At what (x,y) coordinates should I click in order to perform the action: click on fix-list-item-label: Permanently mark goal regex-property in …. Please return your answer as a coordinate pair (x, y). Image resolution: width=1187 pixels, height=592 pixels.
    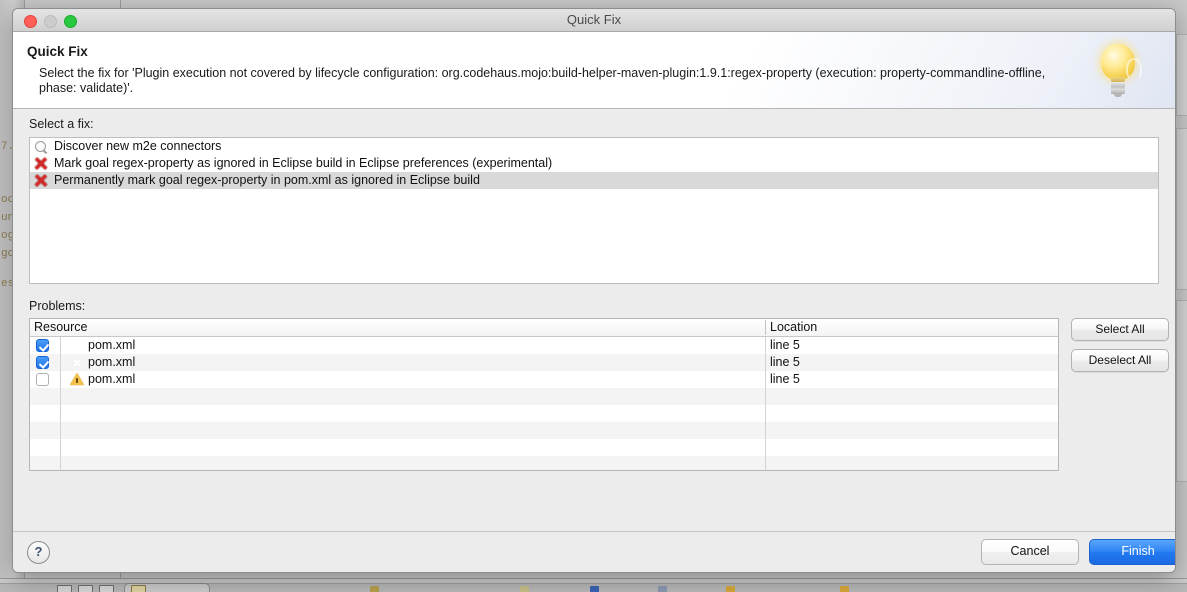
    Looking at the image, I should click on (267, 180).